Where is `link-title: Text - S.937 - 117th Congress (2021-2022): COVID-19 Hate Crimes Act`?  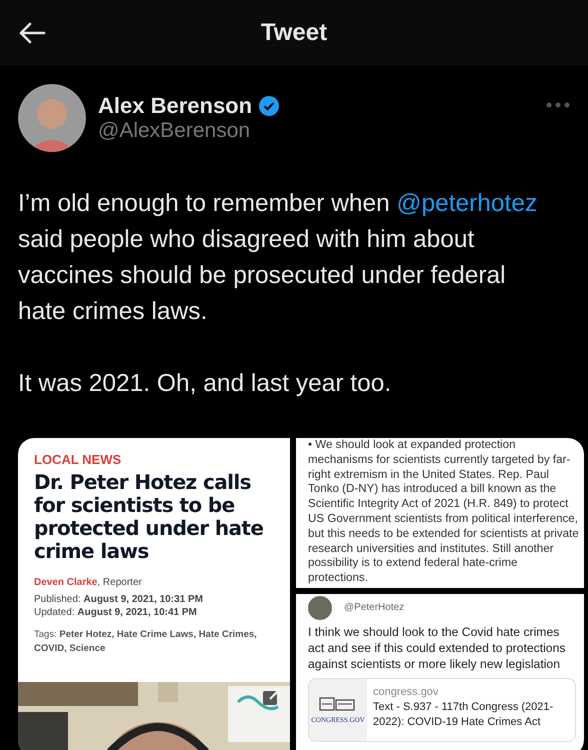 link-title: Text - S.937 - 117th Congress (2021-2022): COVID-19 Hate Crimes Act is located at coordinates (463, 715).